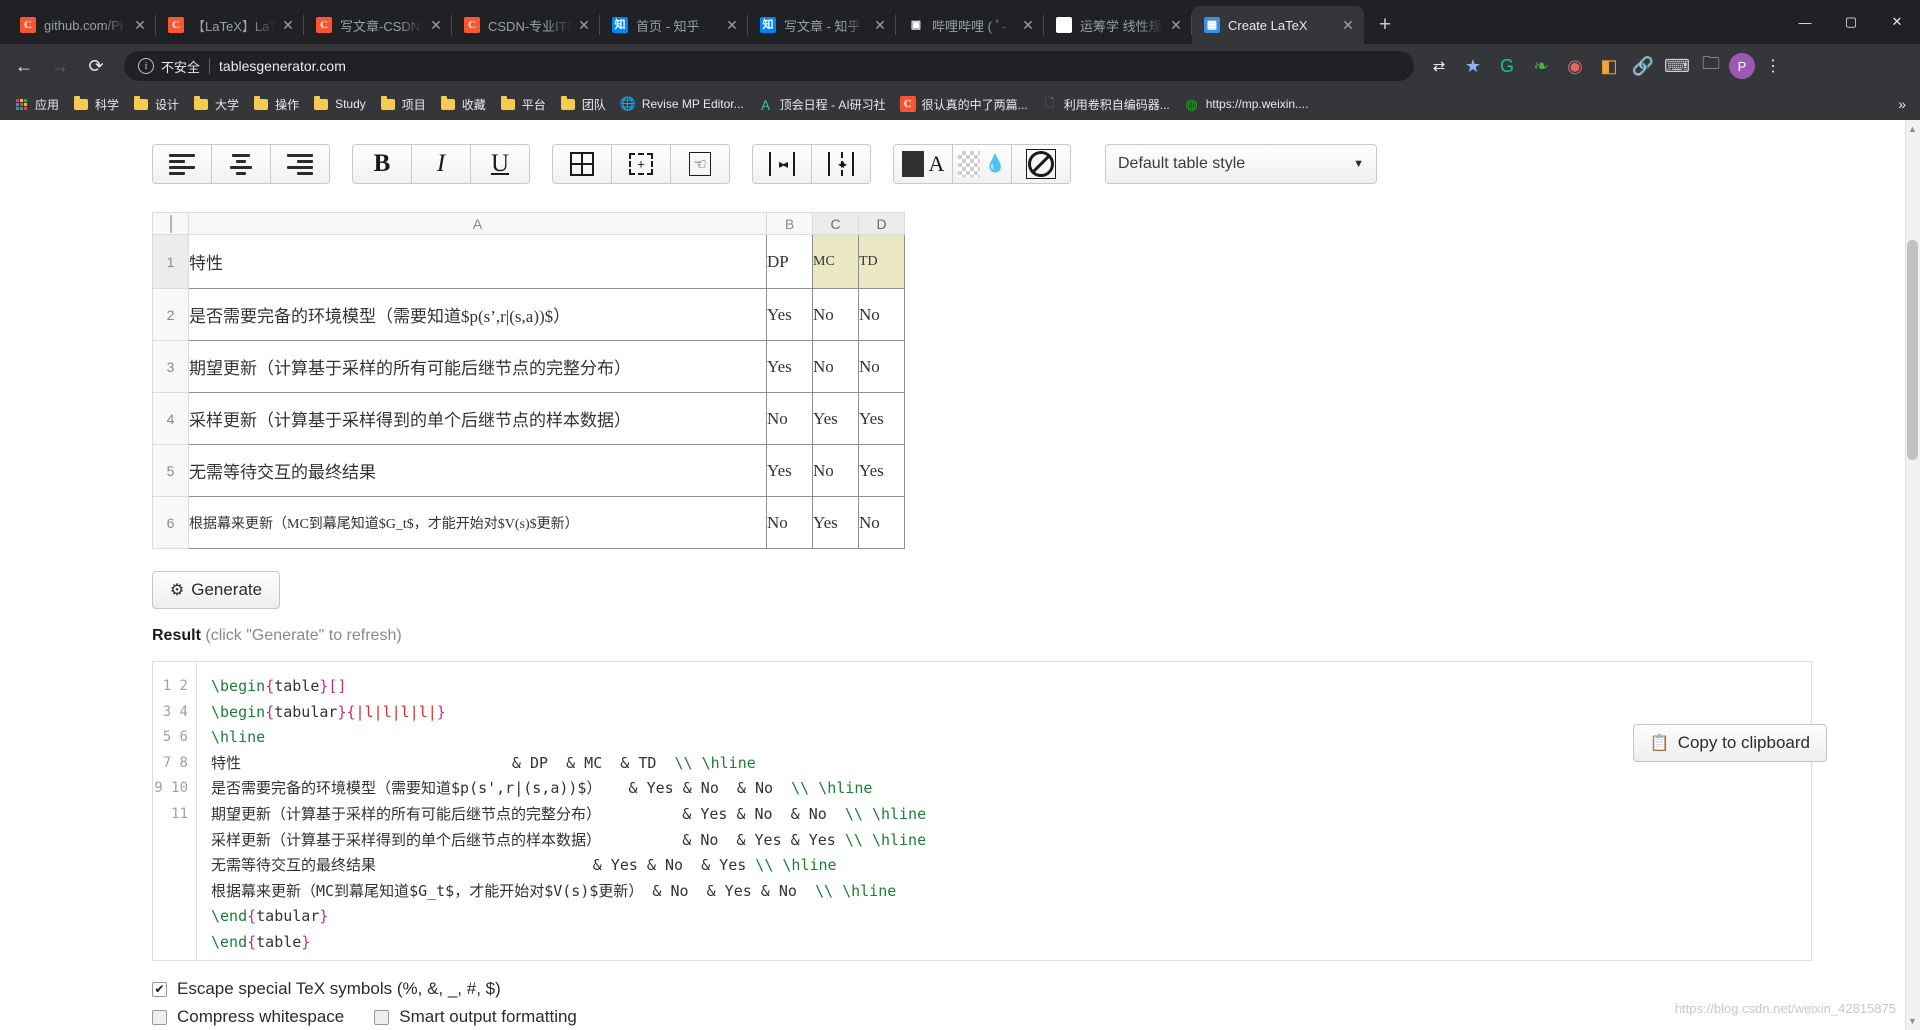 This screenshot has width=1920, height=1030. Describe the element at coordinates (526, 25) in the screenshot. I see `browser-tab: C CSDN-专业IT技 ✕` at that location.